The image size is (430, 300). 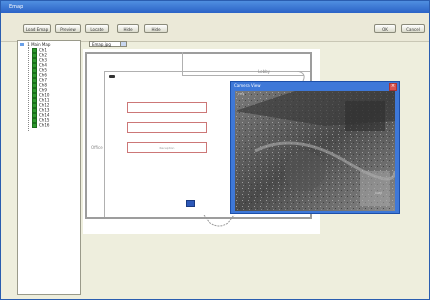 I want to click on title-bar: Emap, so click(x=215, y=7).